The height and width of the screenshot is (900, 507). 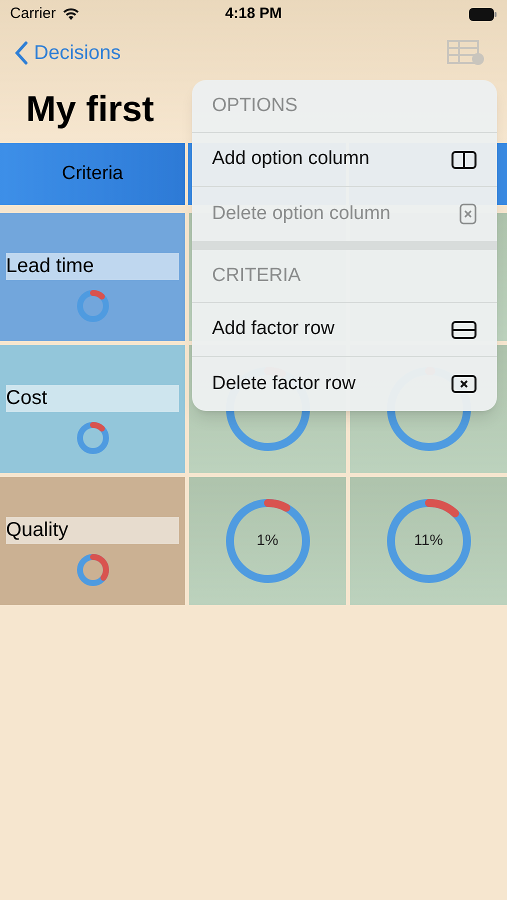 What do you see at coordinates (344, 160) in the screenshot?
I see `menu-item: Add option column` at bounding box center [344, 160].